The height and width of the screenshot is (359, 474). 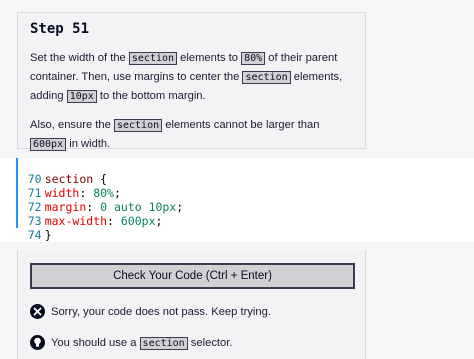 What do you see at coordinates (60, 29) in the screenshot?
I see `step-title: Step 51` at bounding box center [60, 29].